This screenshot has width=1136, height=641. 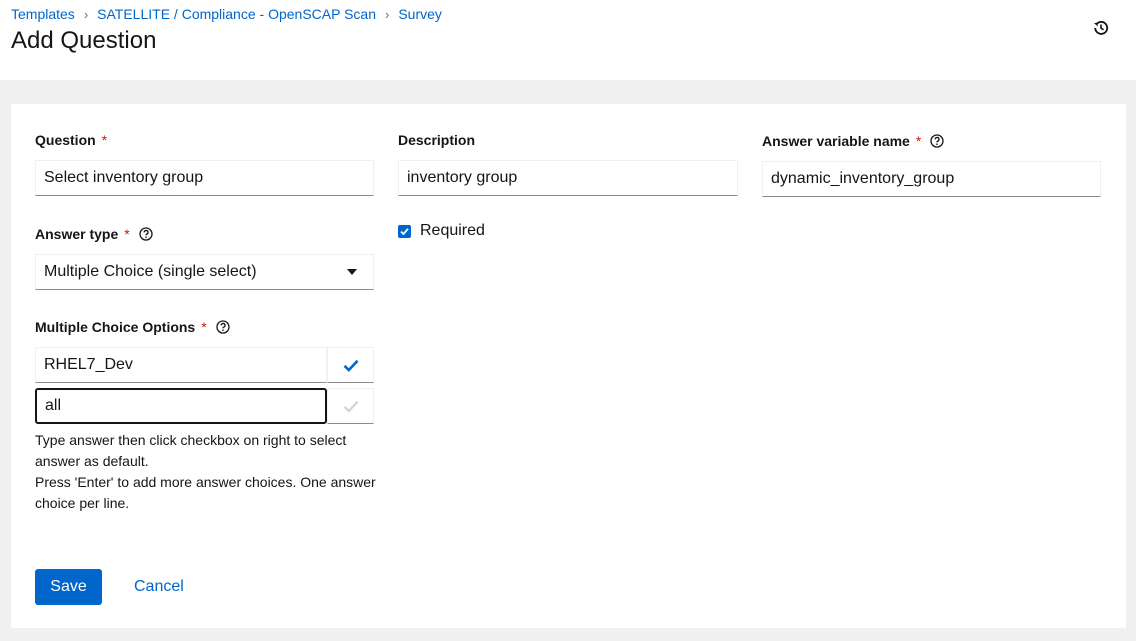 What do you see at coordinates (71, 140) in the screenshot?
I see `question-label: Question *` at bounding box center [71, 140].